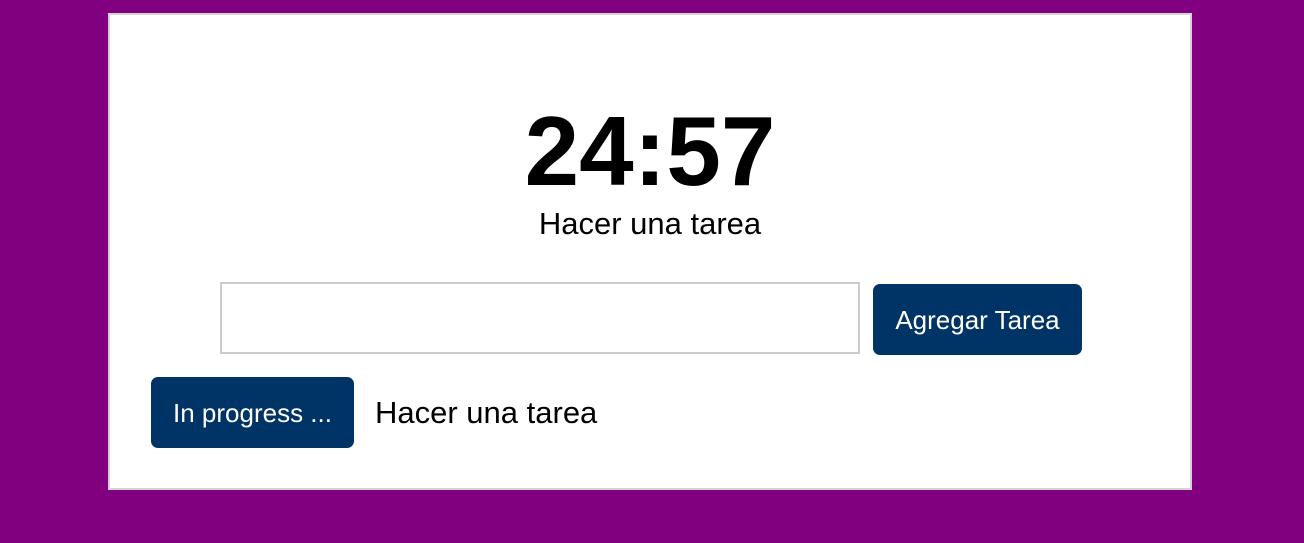  I want to click on timer-display: 24:57, so click(650, 151).